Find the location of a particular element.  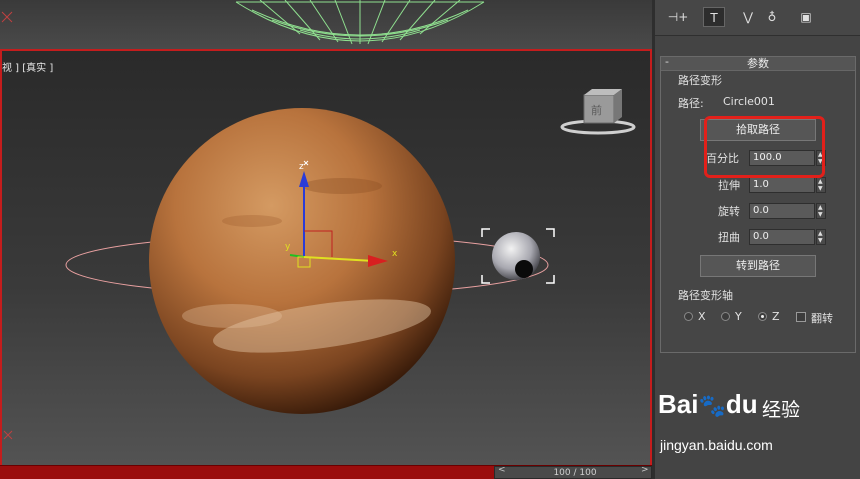

deform-axis-group-title: 路径变形轴 is located at coordinates (705, 295).